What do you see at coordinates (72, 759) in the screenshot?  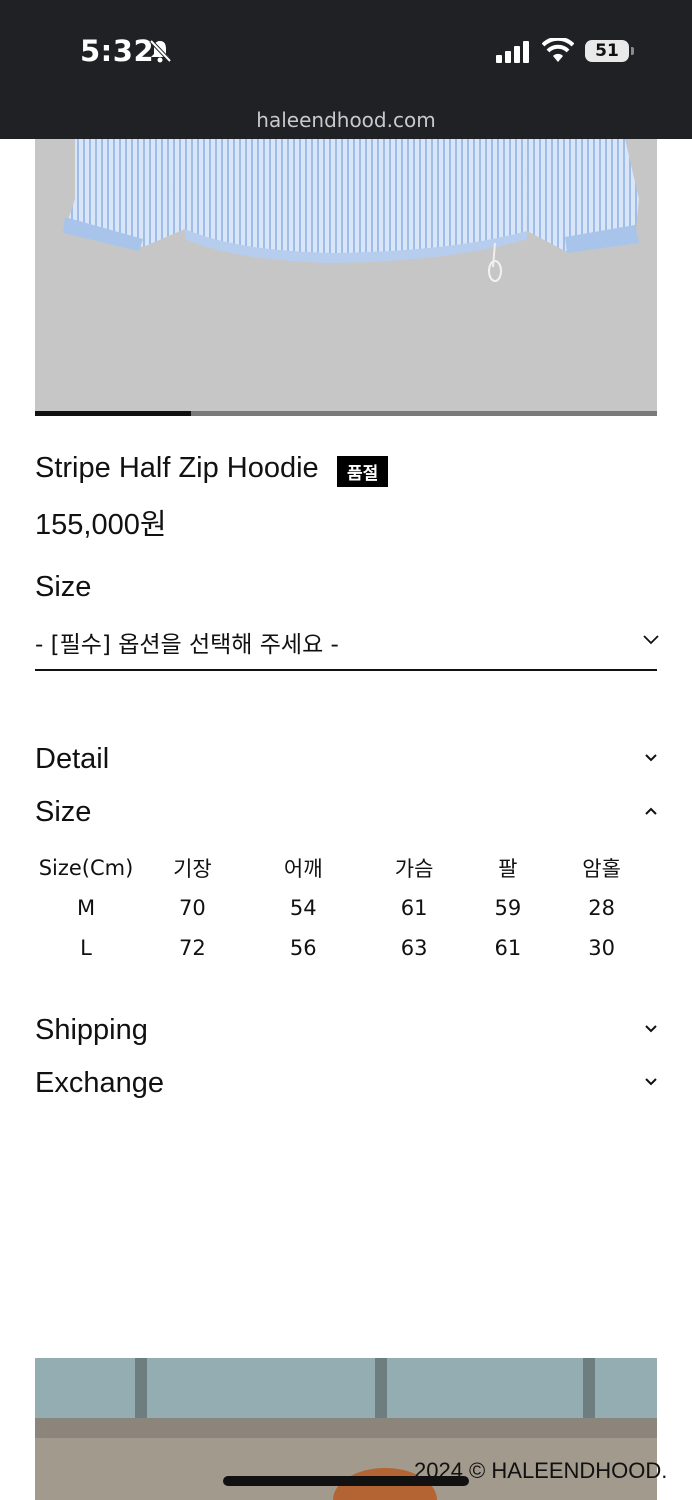 I see `accordion-detail-label: Detail` at bounding box center [72, 759].